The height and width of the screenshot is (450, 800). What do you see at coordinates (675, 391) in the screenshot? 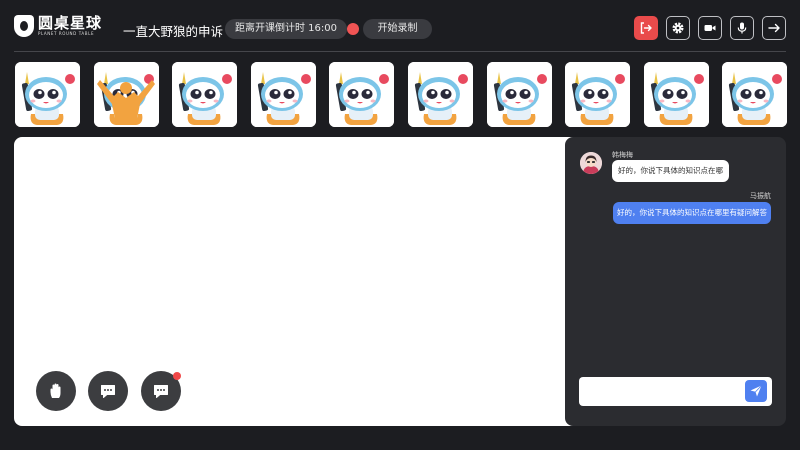
I see `chat-input` at bounding box center [675, 391].